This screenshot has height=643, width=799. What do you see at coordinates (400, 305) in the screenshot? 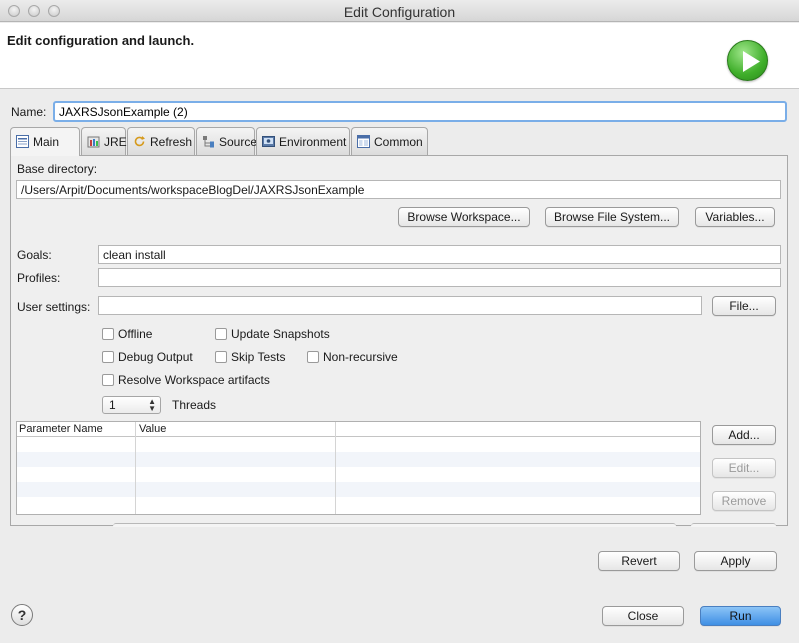
I see `user-settings-input` at bounding box center [400, 305].